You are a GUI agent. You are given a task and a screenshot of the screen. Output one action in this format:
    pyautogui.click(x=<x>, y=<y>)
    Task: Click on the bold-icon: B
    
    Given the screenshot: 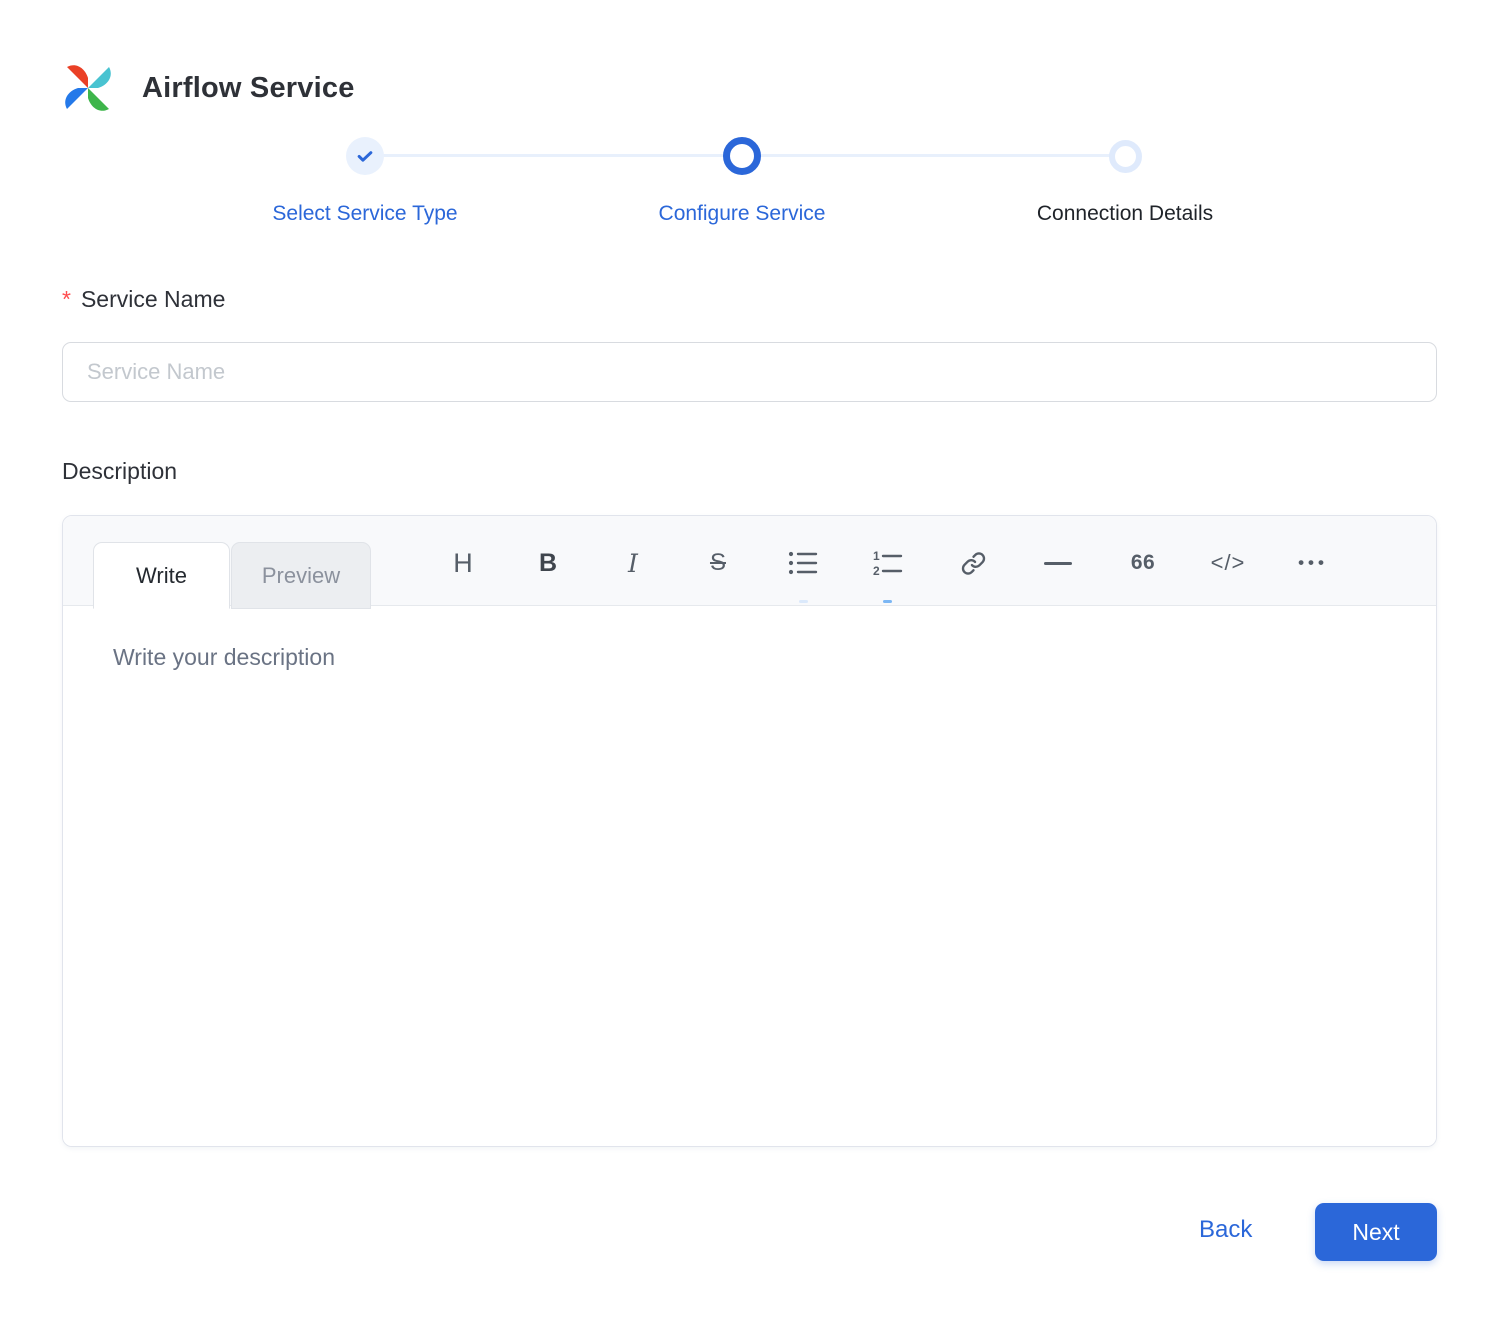 What is the action you would take?
    pyautogui.click(x=548, y=562)
    